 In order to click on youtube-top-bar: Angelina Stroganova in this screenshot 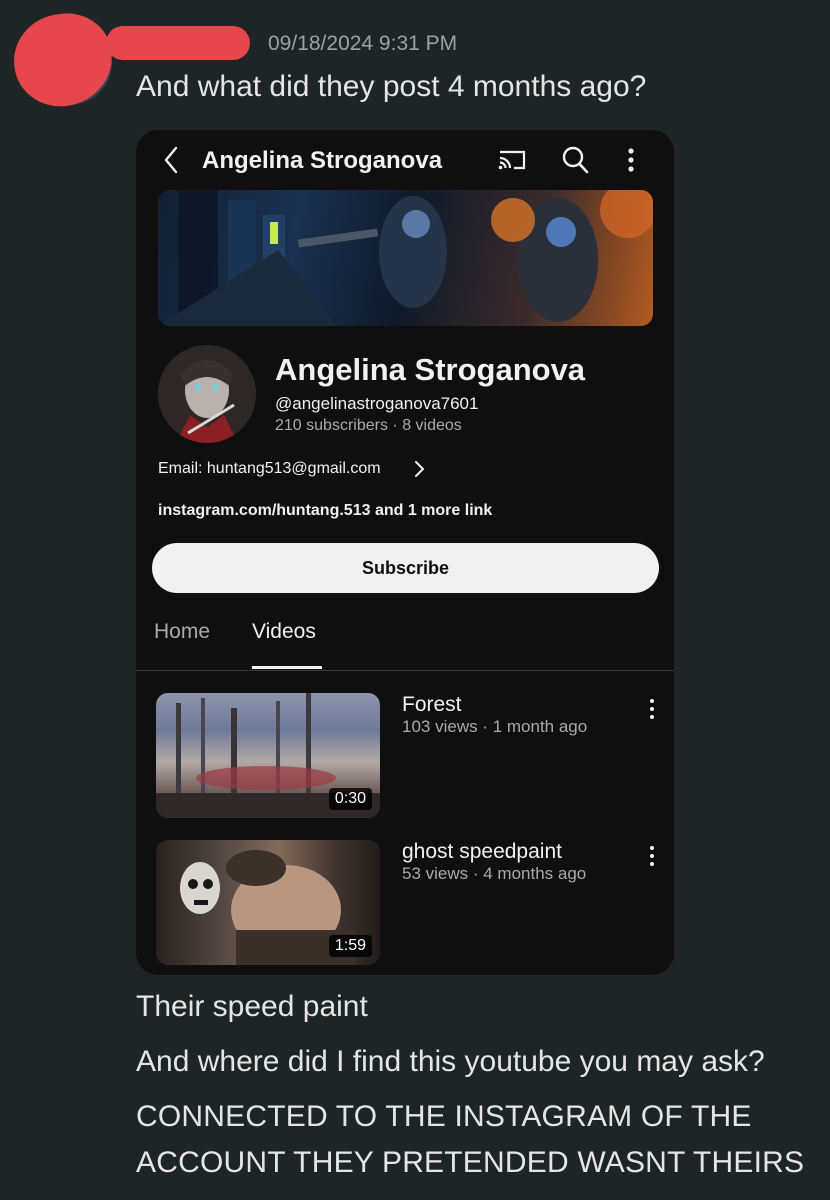, I will do `click(405, 160)`.